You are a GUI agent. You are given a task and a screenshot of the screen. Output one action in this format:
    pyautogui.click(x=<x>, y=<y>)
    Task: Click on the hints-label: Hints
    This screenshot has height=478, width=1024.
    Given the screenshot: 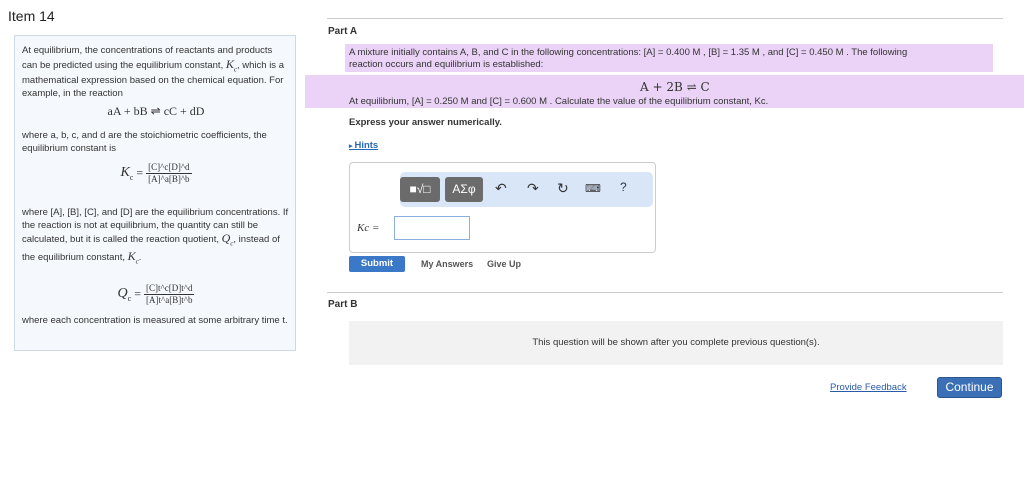 What is the action you would take?
    pyautogui.click(x=366, y=145)
    